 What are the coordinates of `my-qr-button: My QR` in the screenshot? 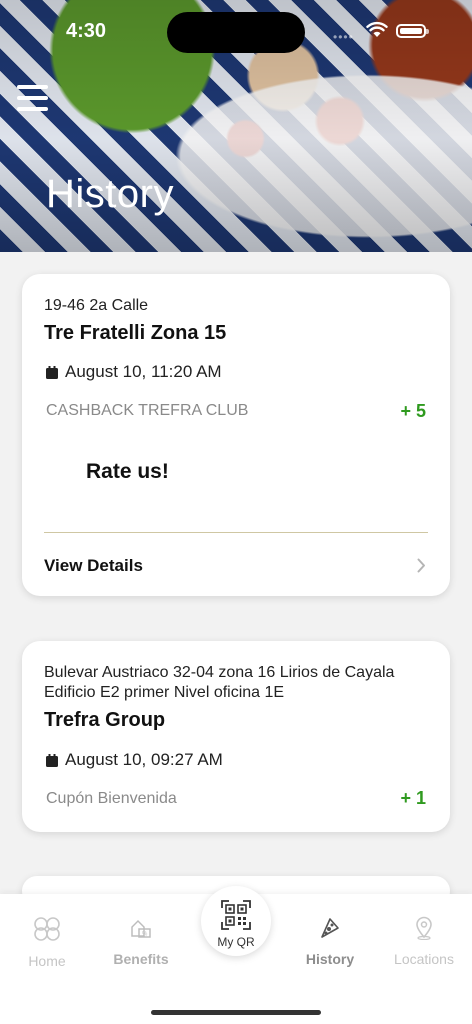 It's located at (236, 921).